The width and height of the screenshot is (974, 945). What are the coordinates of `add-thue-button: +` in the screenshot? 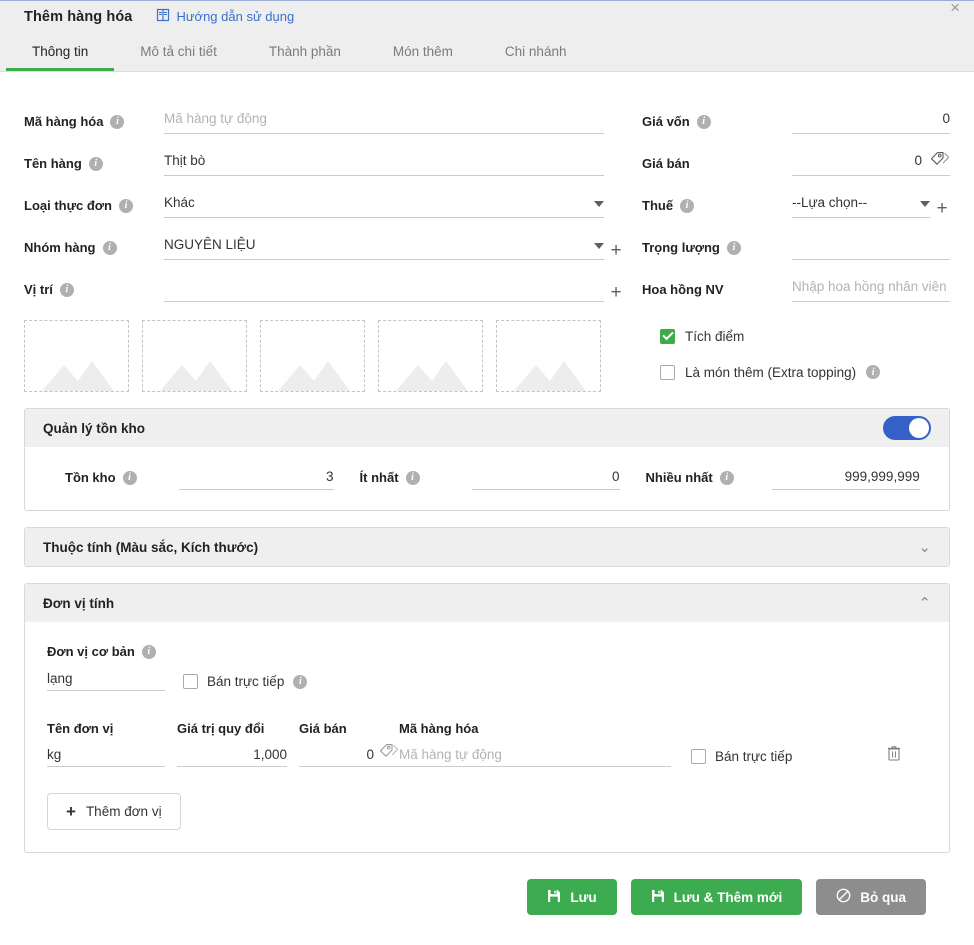 It's located at (940, 208).